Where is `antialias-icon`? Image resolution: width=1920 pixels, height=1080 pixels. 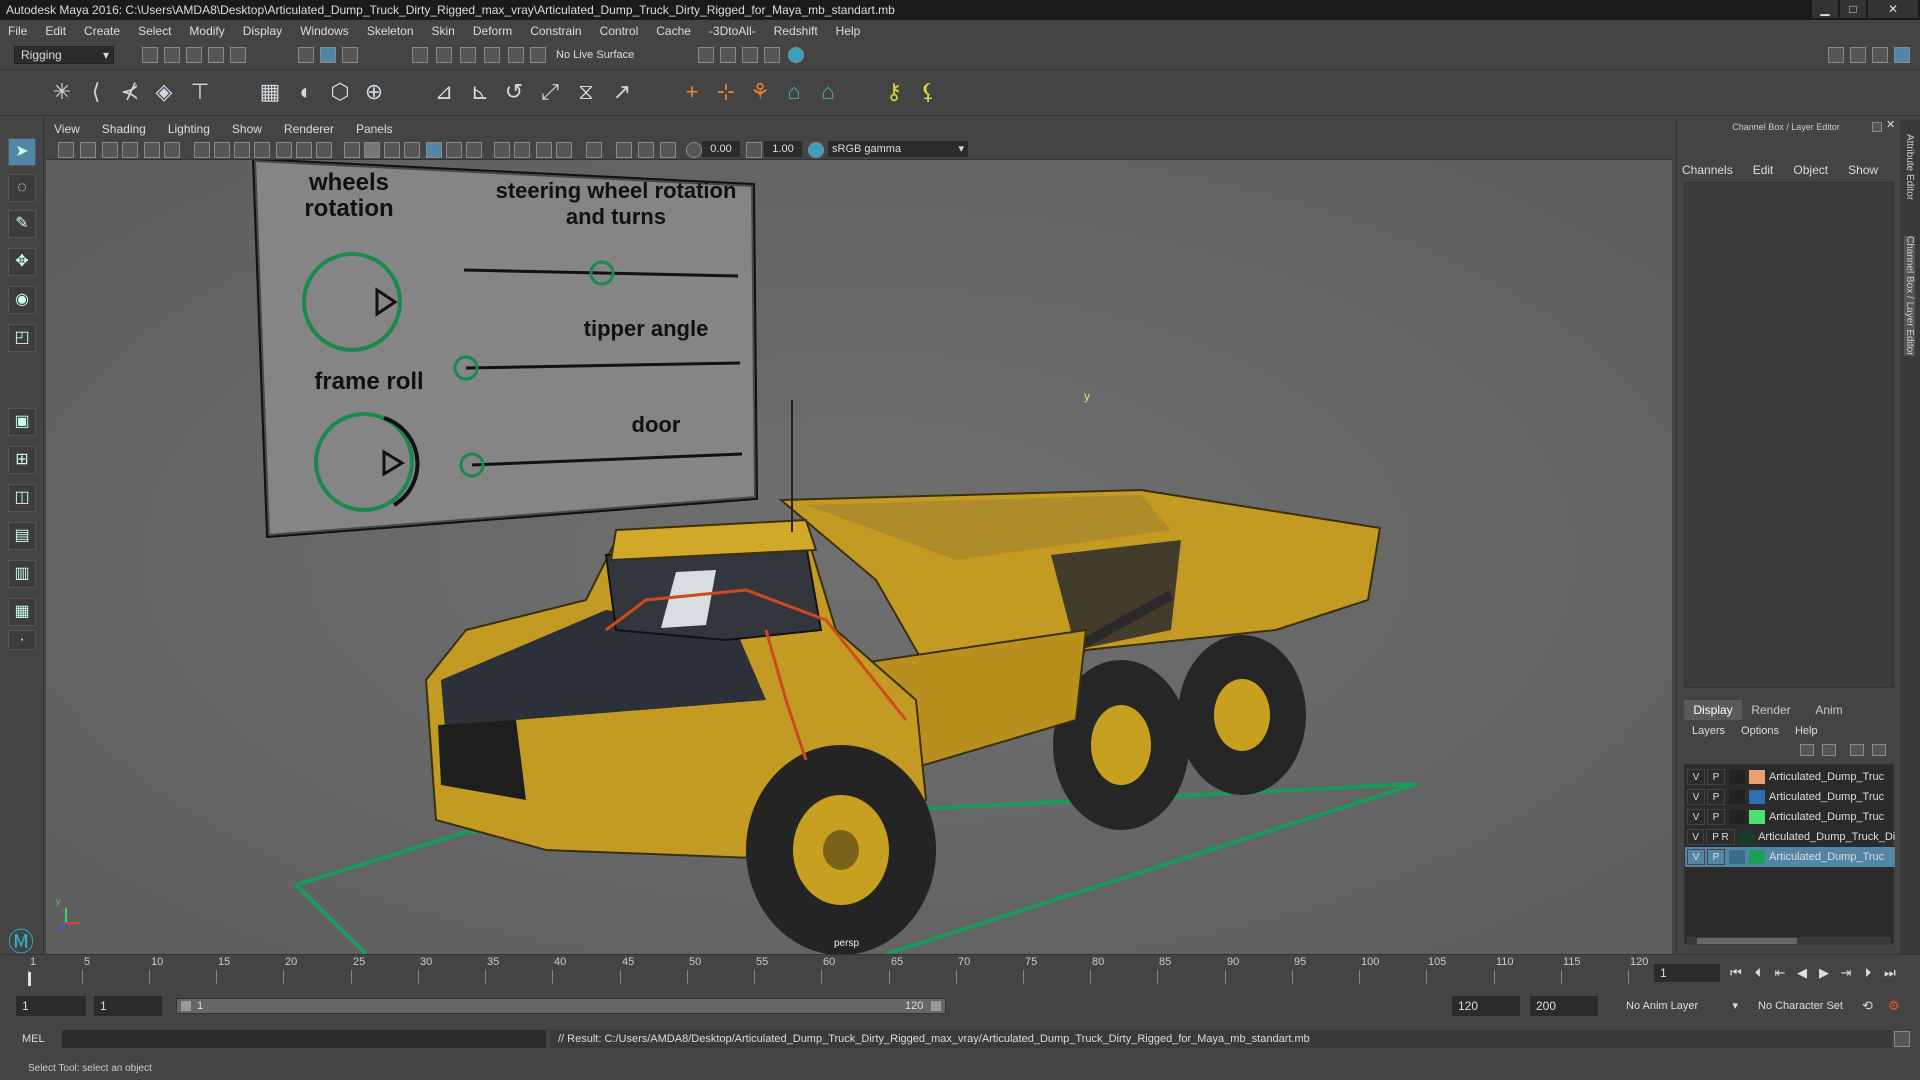 antialias-icon is located at coordinates (522, 150).